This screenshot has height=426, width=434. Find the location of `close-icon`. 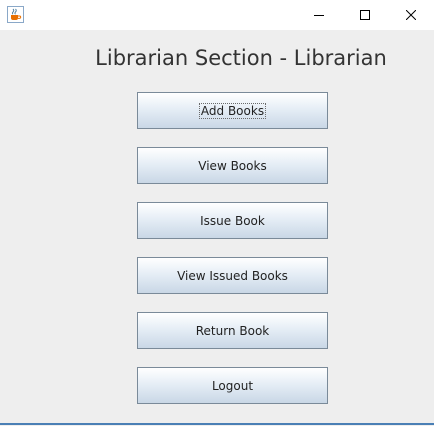

close-icon is located at coordinates (411, 15).